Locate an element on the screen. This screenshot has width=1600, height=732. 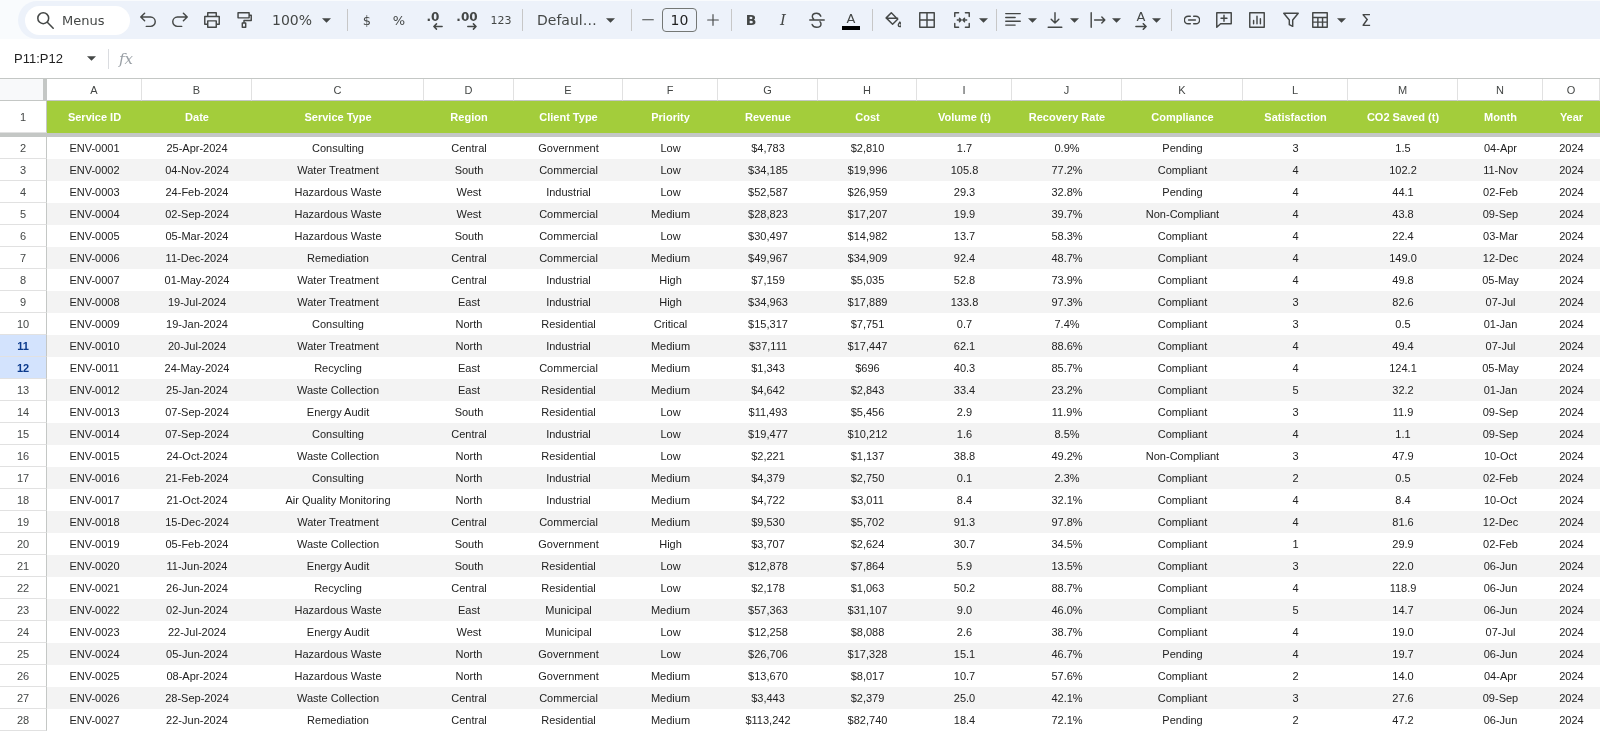
column-letter: J is located at coordinates (1067, 90).